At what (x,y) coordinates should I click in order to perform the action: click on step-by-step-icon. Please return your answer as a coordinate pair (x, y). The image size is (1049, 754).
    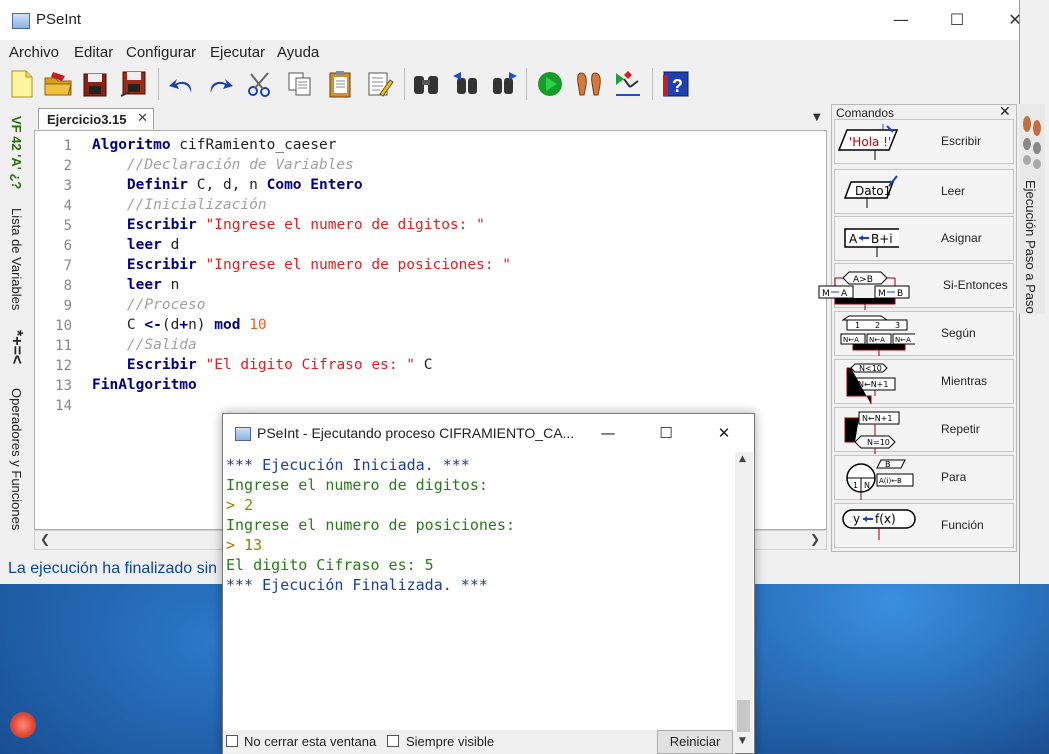
    Looking at the image, I should click on (590, 84).